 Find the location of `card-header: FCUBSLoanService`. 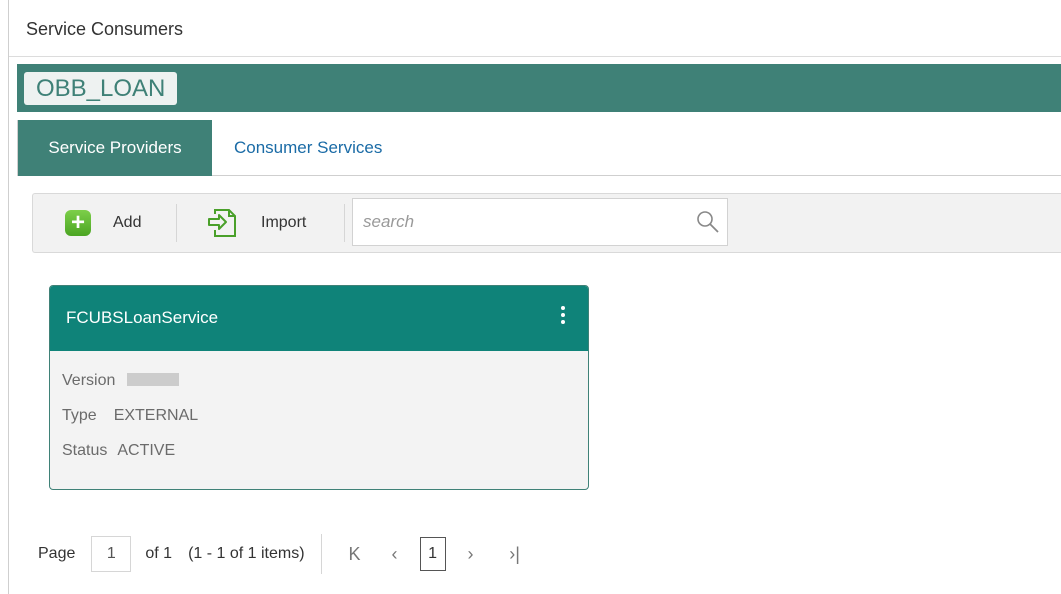

card-header: FCUBSLoanService is located at coordinates (319, 318).